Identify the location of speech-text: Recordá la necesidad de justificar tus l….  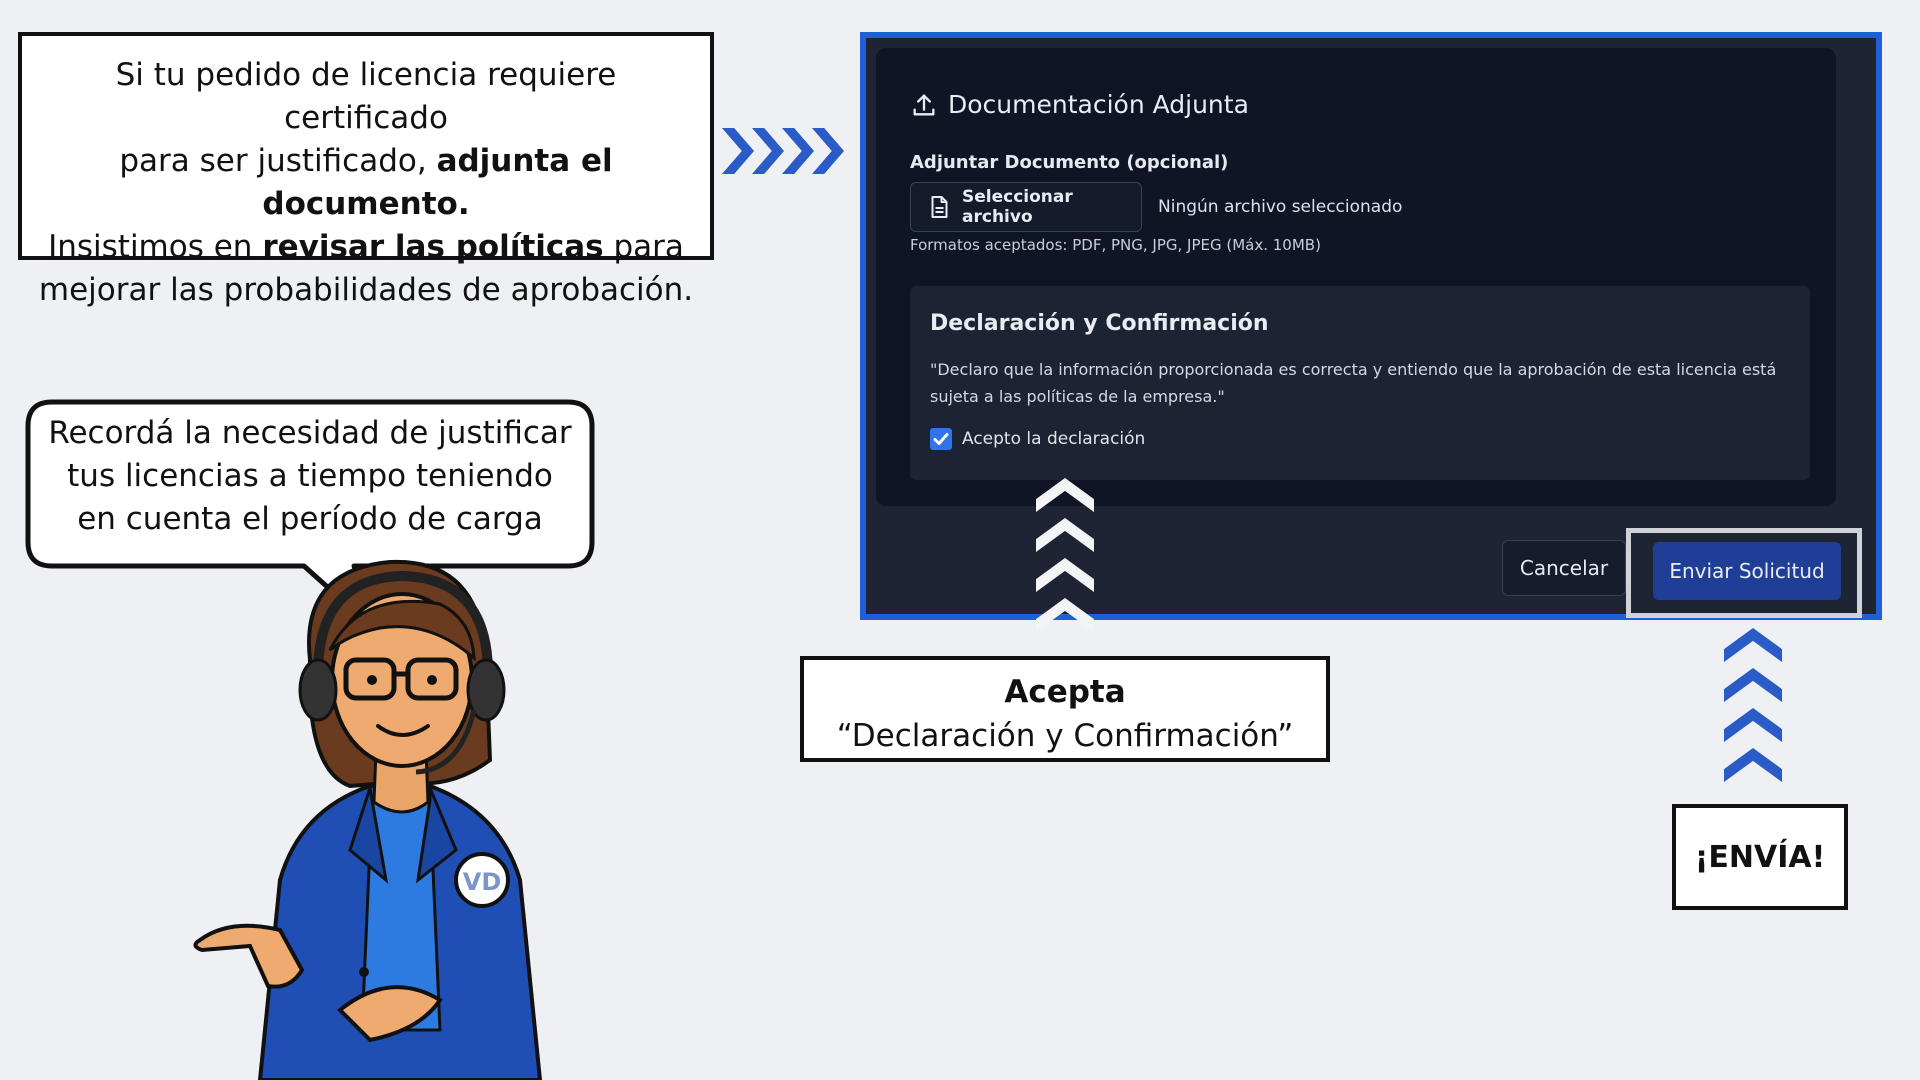
(310, 476).